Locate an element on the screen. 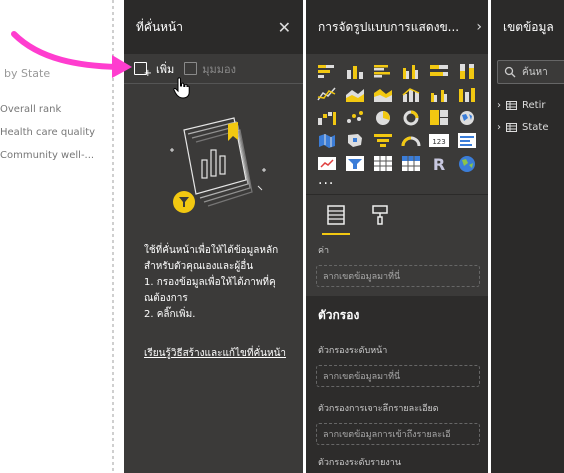  values-well: ค่า ลากเขตข้อมูลมาที่นี่ is located at coordinates (397, 265).